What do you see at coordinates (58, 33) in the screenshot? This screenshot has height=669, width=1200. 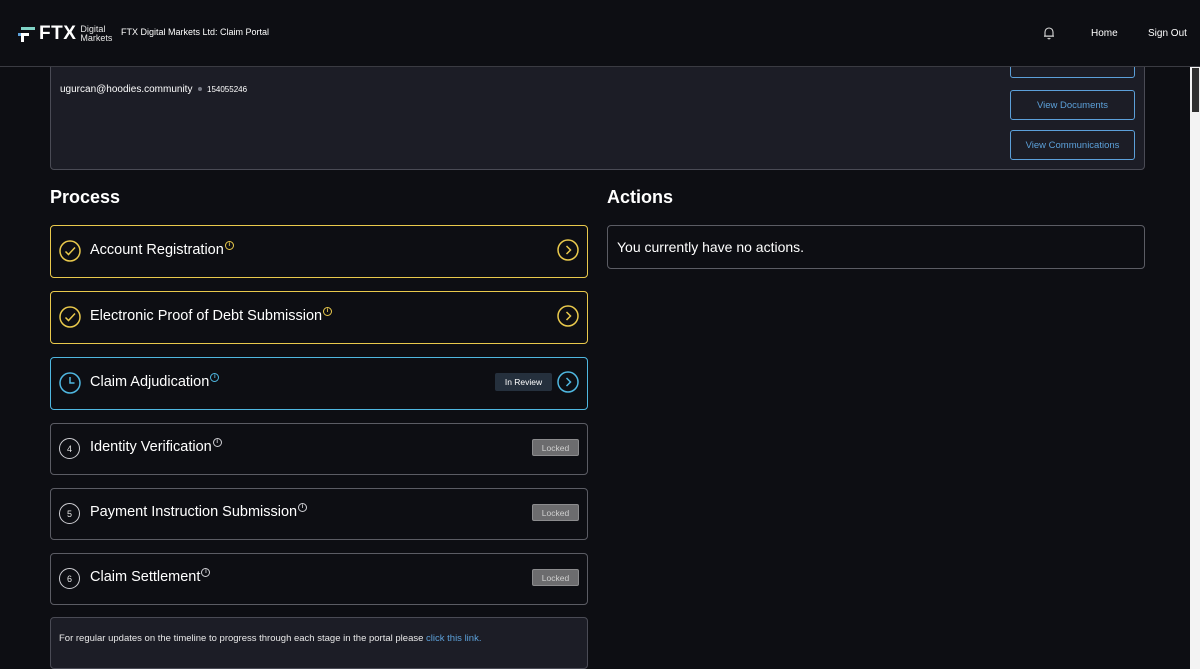 I see `logo-text: FTX` at bounding box center [58, 33].